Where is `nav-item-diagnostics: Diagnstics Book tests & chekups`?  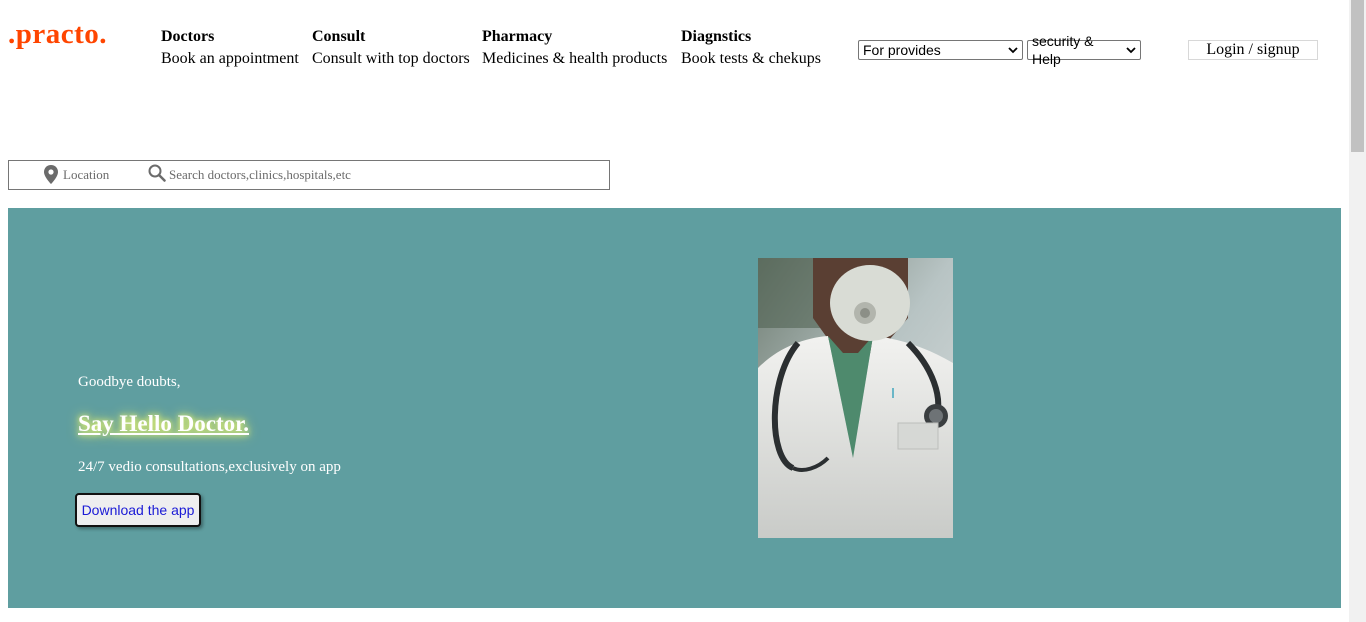 nav-item-diagnostics: Diagnstics Book tests & chekups is located at coordinates (751, 49).